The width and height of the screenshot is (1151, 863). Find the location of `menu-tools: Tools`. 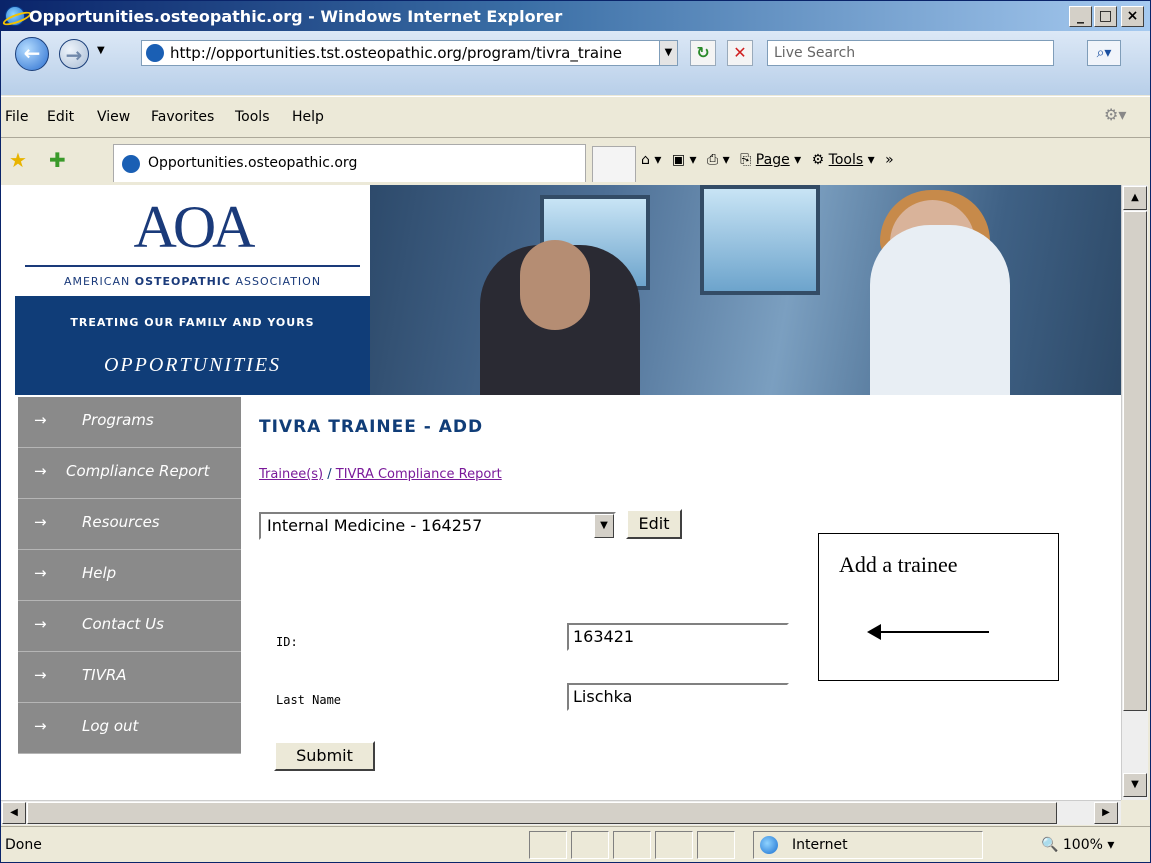

menu-tools: Tools is located at coordinates (252, 117).